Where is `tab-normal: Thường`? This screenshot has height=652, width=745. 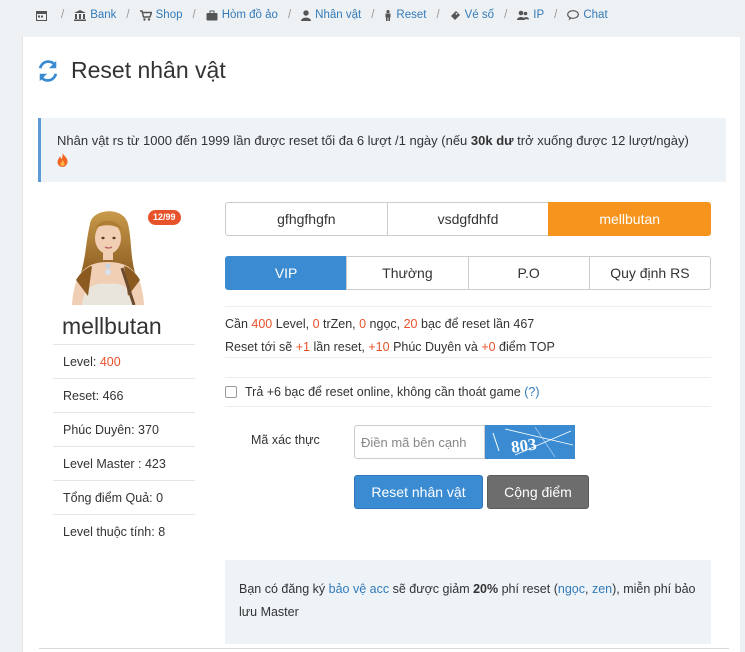
tab-normal: Thường is located at coordinates (407, 273).